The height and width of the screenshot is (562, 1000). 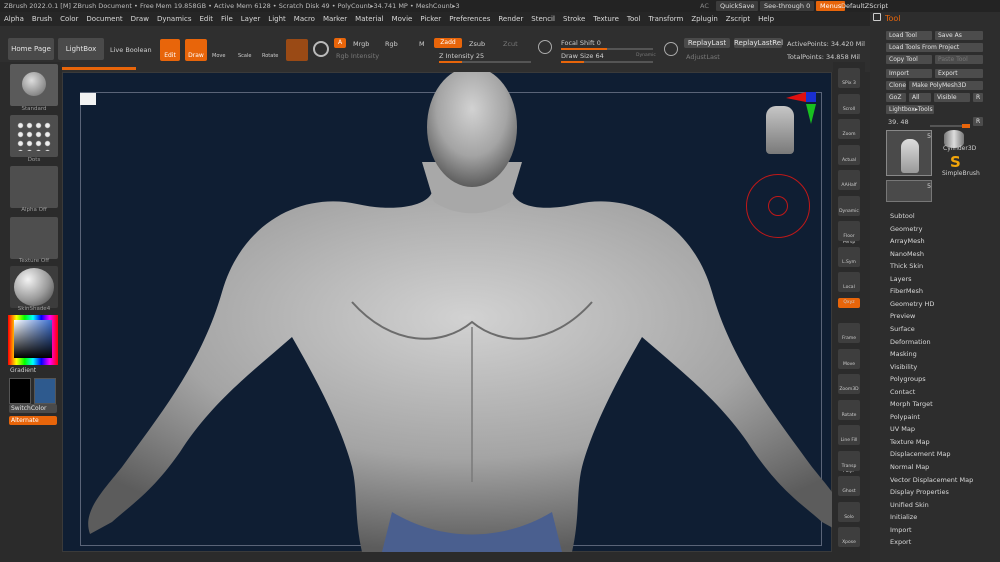 What do you see at coordinates (543, 19) in the screenshot?
I see `menu-stencil: Stencil` at bounding box center [543, 19].